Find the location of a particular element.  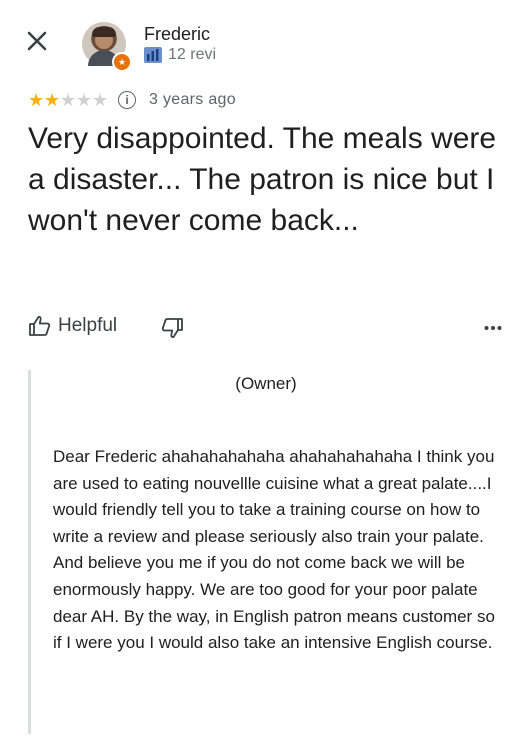

thumbs-up-icon is located at coordinates (40, 326).